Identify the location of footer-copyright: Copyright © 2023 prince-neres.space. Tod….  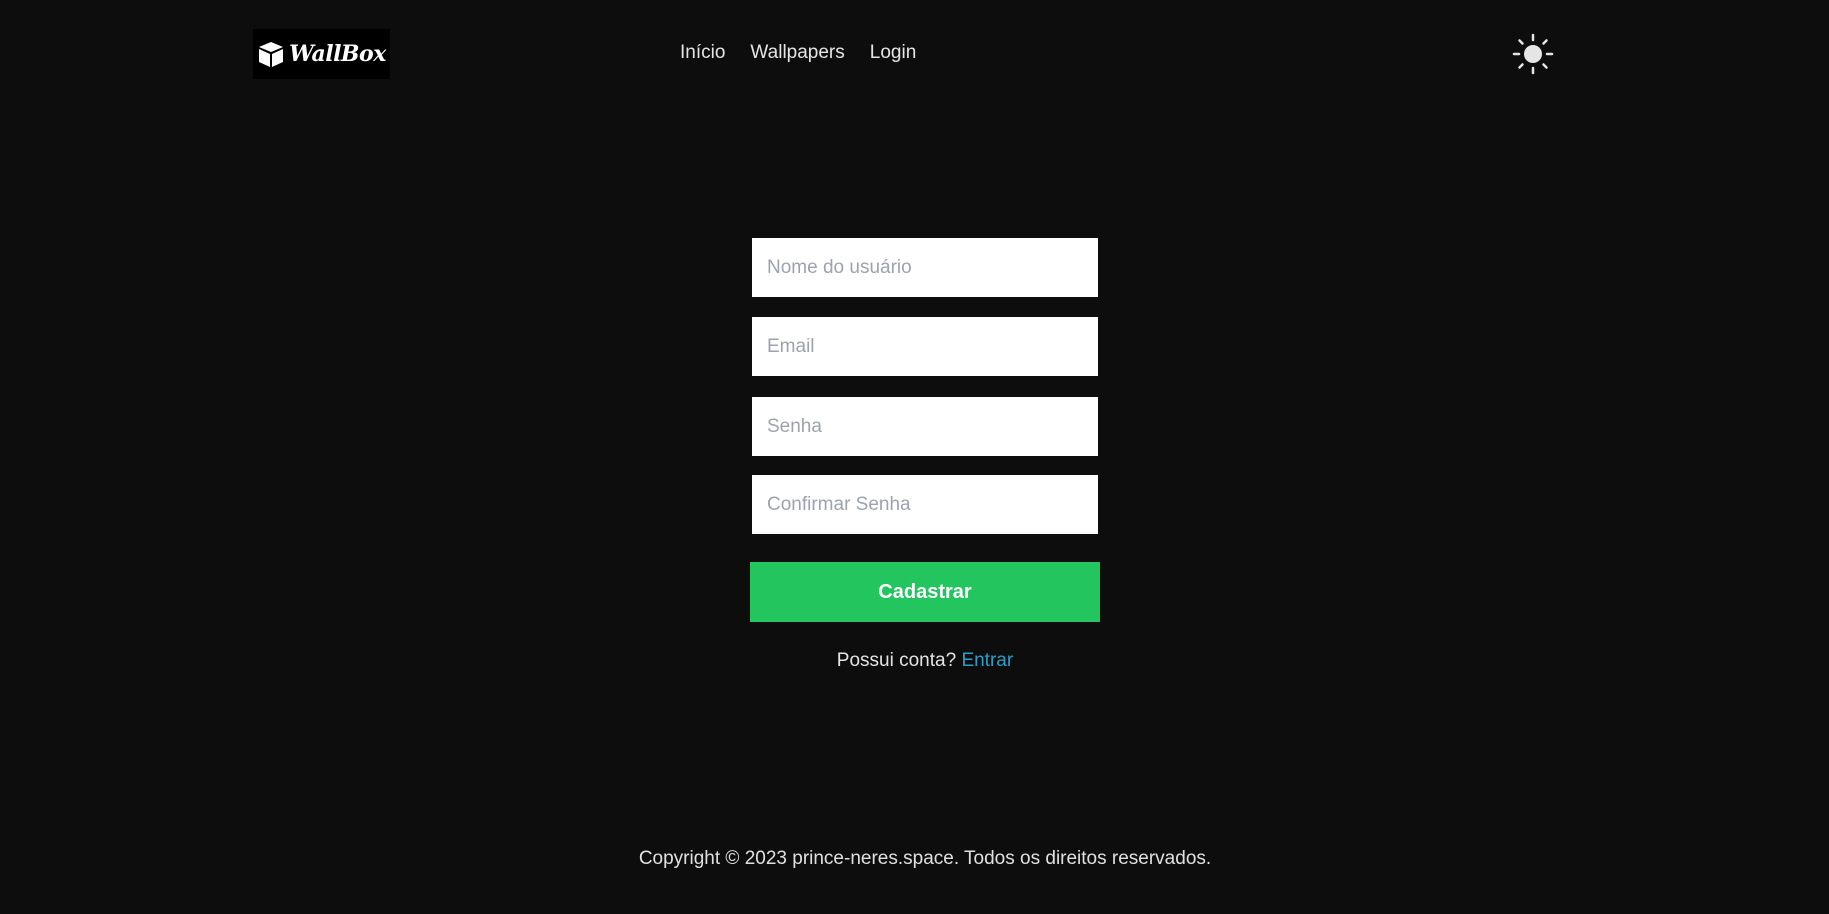
(925, 858).